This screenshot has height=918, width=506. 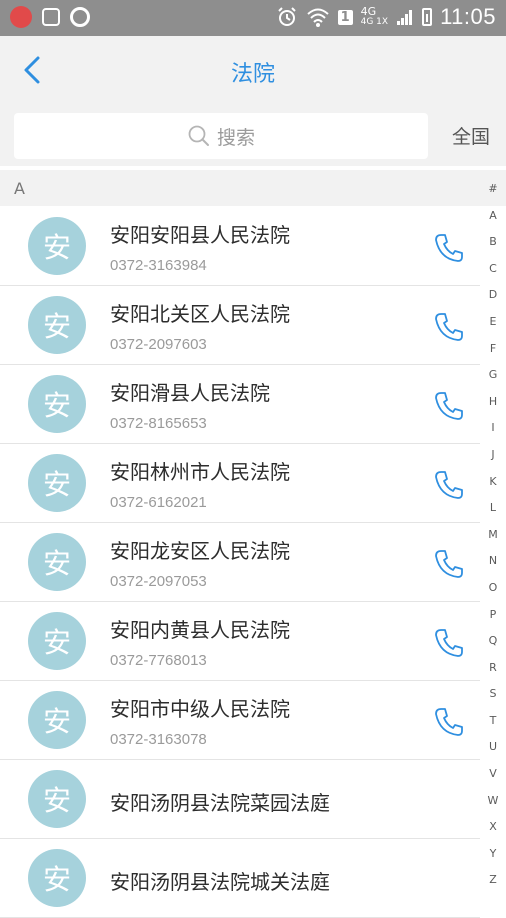 What do you see at coordinates (158, 502) in the screenshot?
I see `court-phone: 0372-6162021` at bounding box center [158, 502].